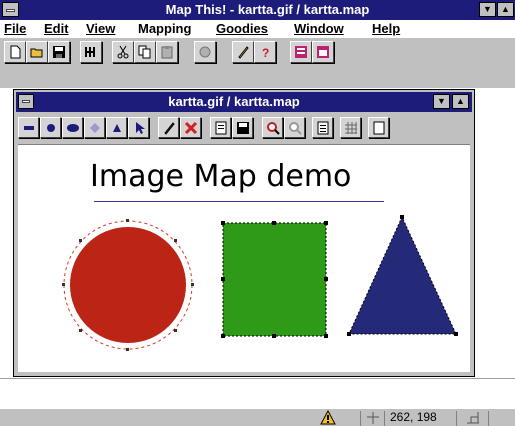 The image size is (515, 426). What do you see at coordinates (190, 127) in the screenshot?
I see `delete-icon` at bounding box center [190, 127].